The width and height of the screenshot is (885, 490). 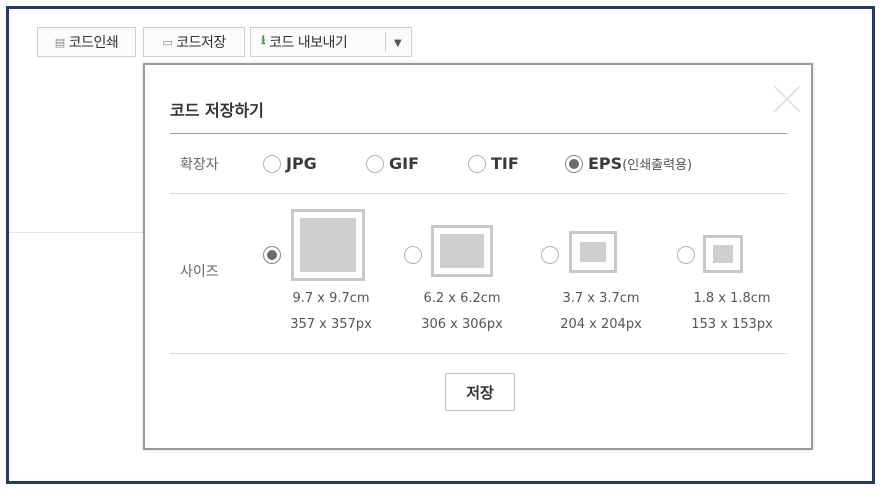 I want to click on export-code-label: 코드 내보내기, so click(x=308, y=43).